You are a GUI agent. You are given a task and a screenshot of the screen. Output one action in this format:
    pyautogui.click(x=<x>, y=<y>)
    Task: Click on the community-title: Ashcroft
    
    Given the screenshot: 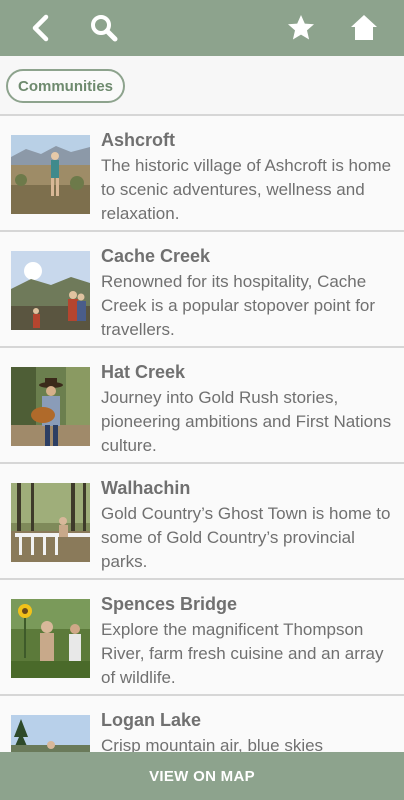 What is the action you would take?
    pyautogui.click(x=138, y=140)
    